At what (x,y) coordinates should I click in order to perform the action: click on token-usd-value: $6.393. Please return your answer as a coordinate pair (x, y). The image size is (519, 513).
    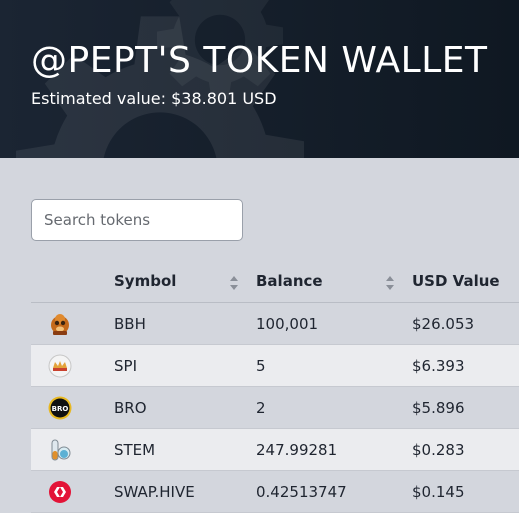
    Looking at the image, I should click on (438, 366).